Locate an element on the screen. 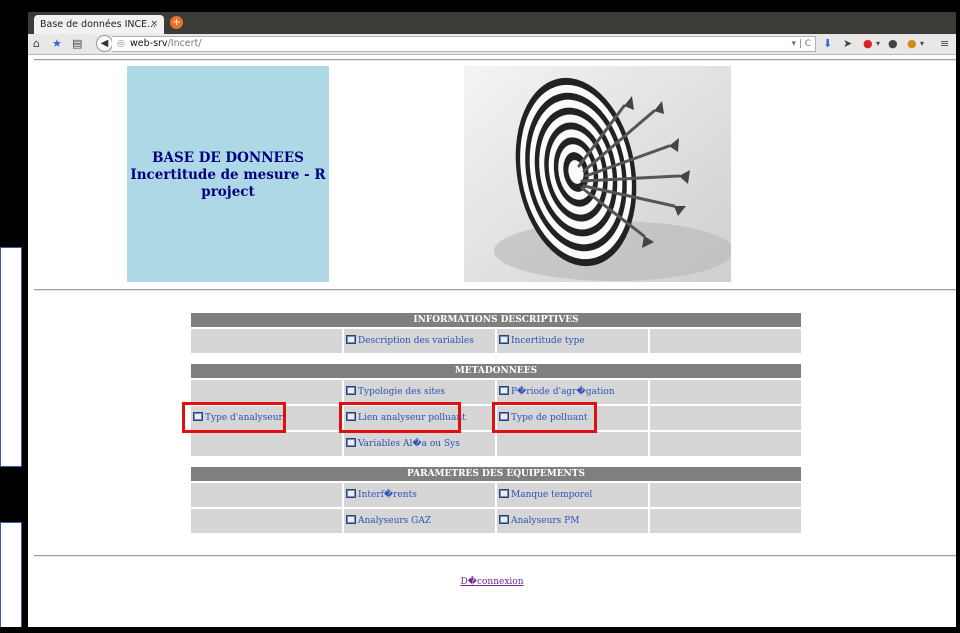  logout-link: D�connexion is located at coordinates (492, 582).